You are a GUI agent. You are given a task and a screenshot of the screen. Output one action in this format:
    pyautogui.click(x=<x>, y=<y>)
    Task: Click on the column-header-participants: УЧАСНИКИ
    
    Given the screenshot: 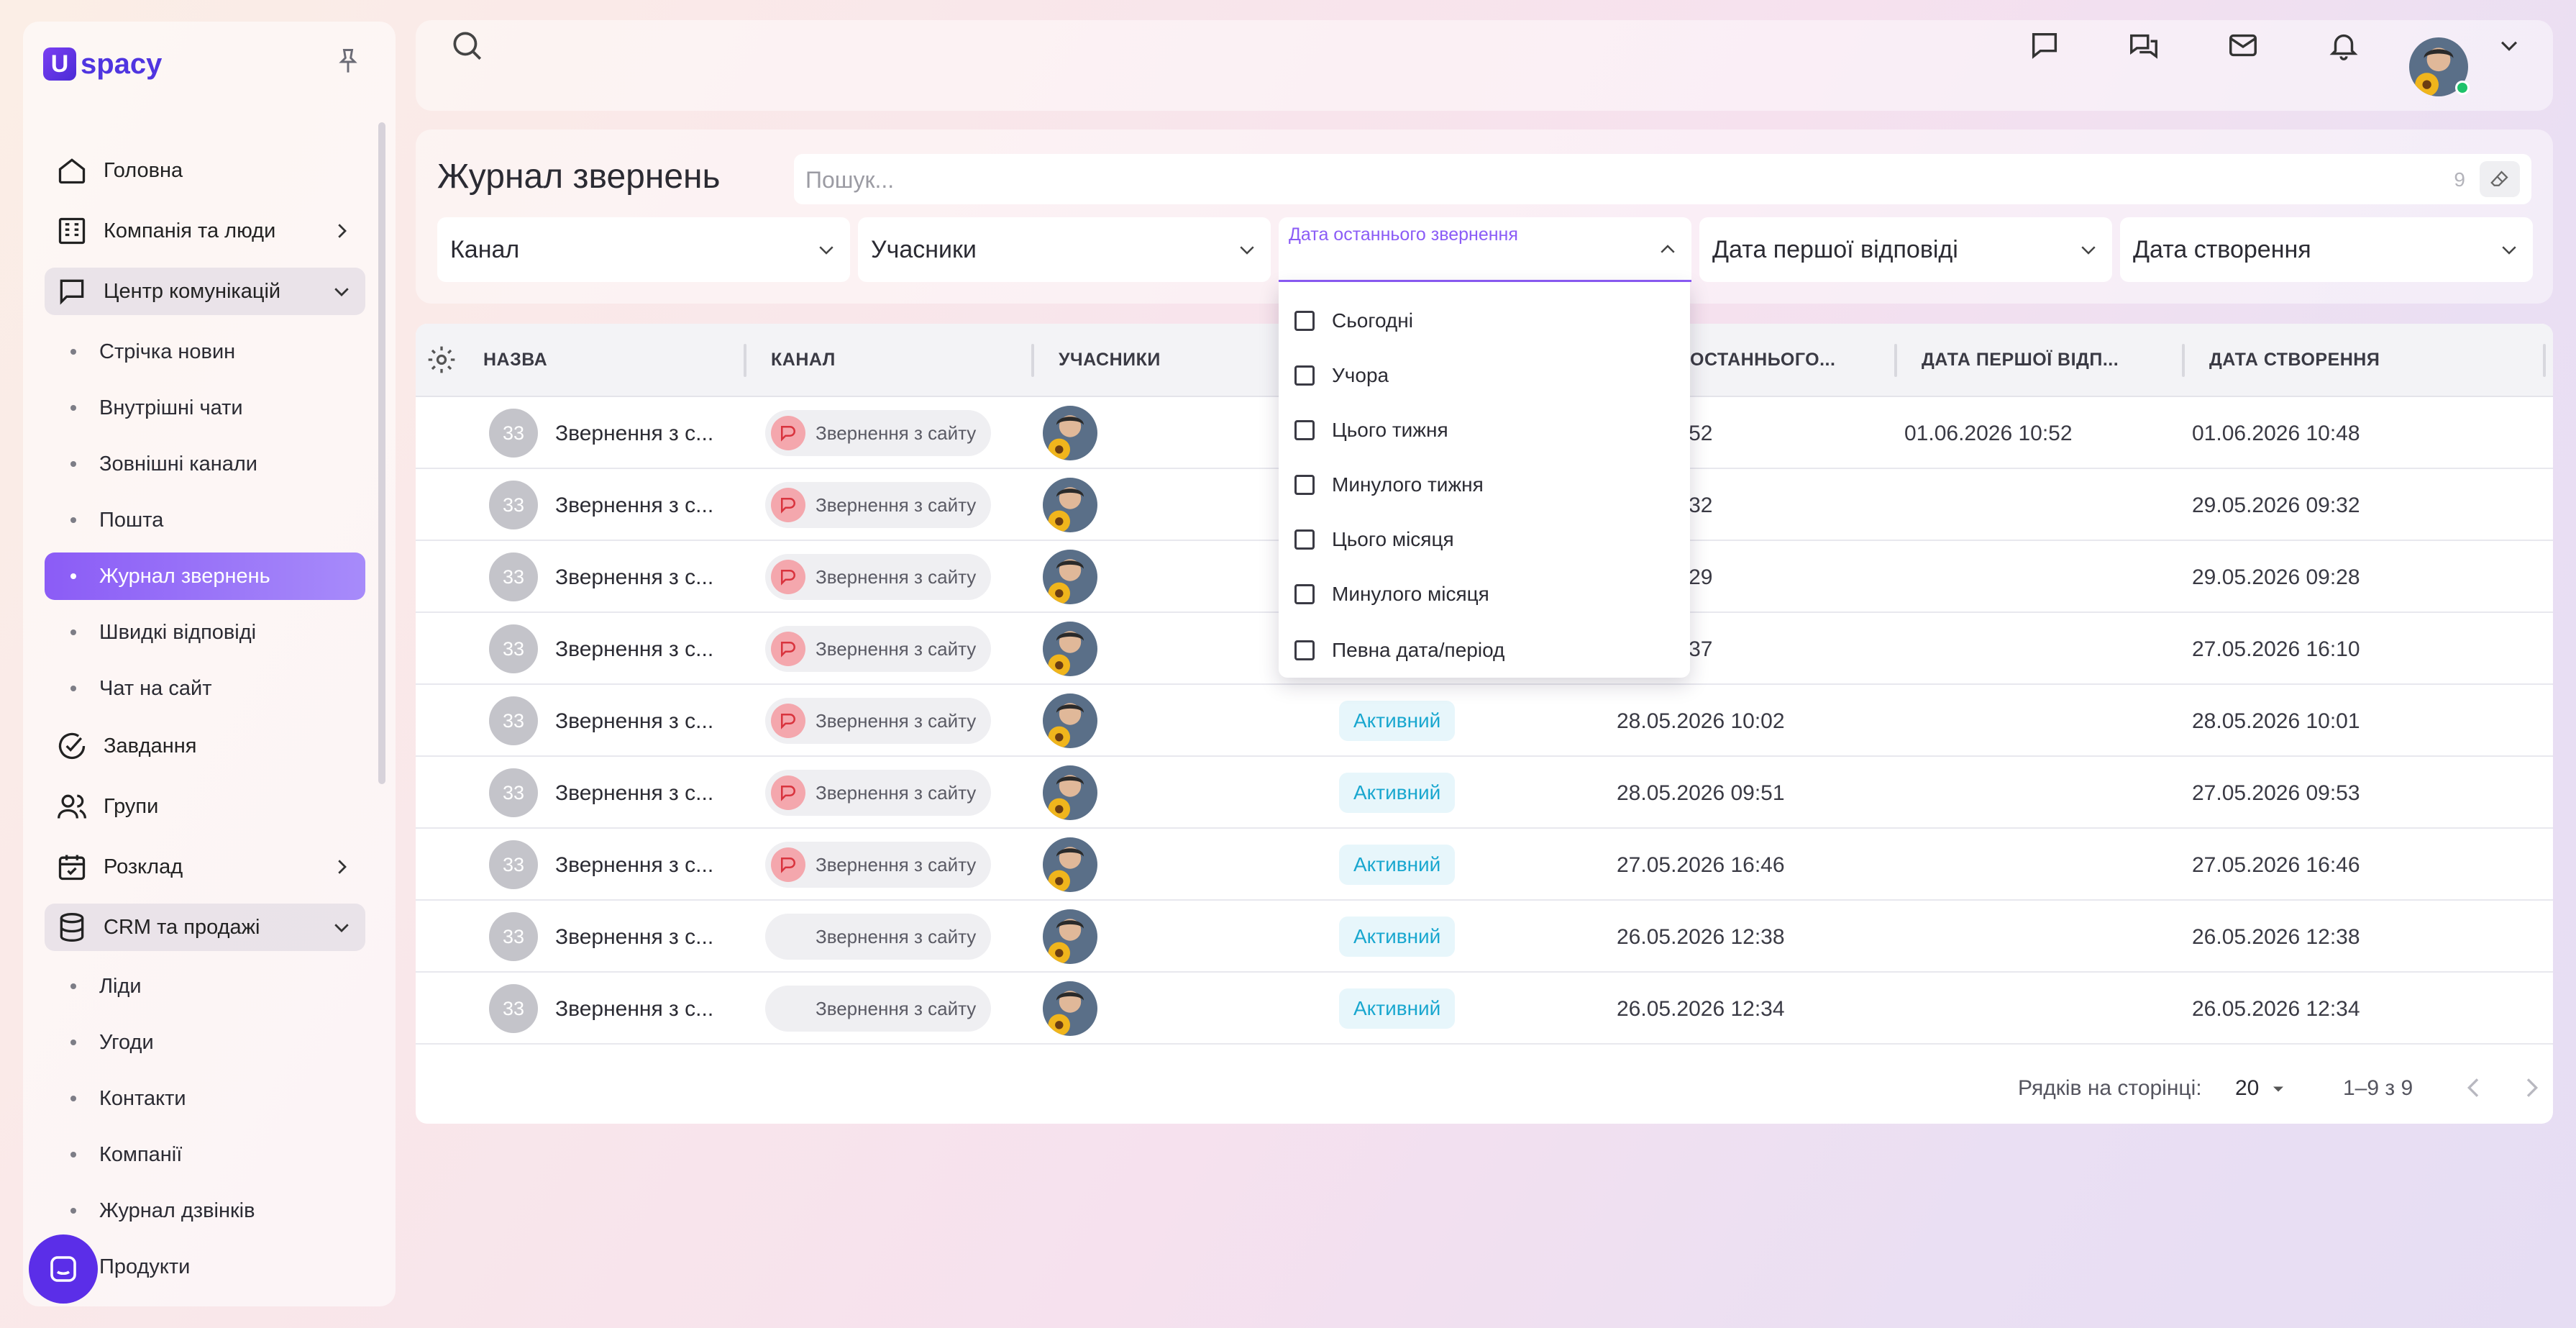 What is the action you would take?
    pyautogui.click(x=1110, y=360)
    